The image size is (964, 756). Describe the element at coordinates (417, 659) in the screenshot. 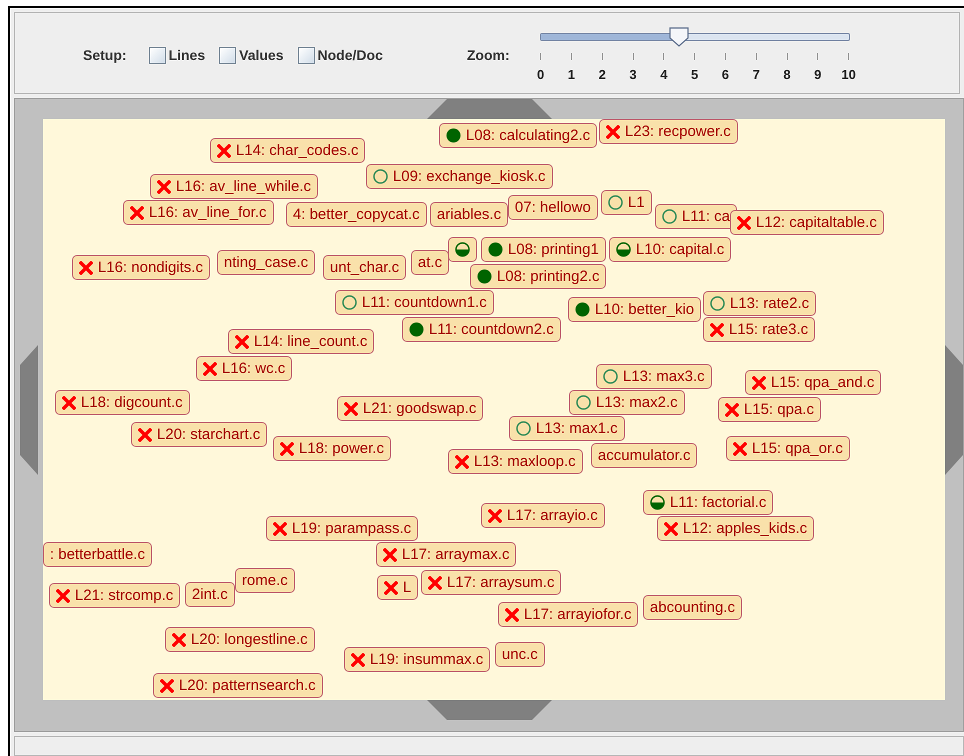

I see `file-node: L19: insummax.c` at that location.